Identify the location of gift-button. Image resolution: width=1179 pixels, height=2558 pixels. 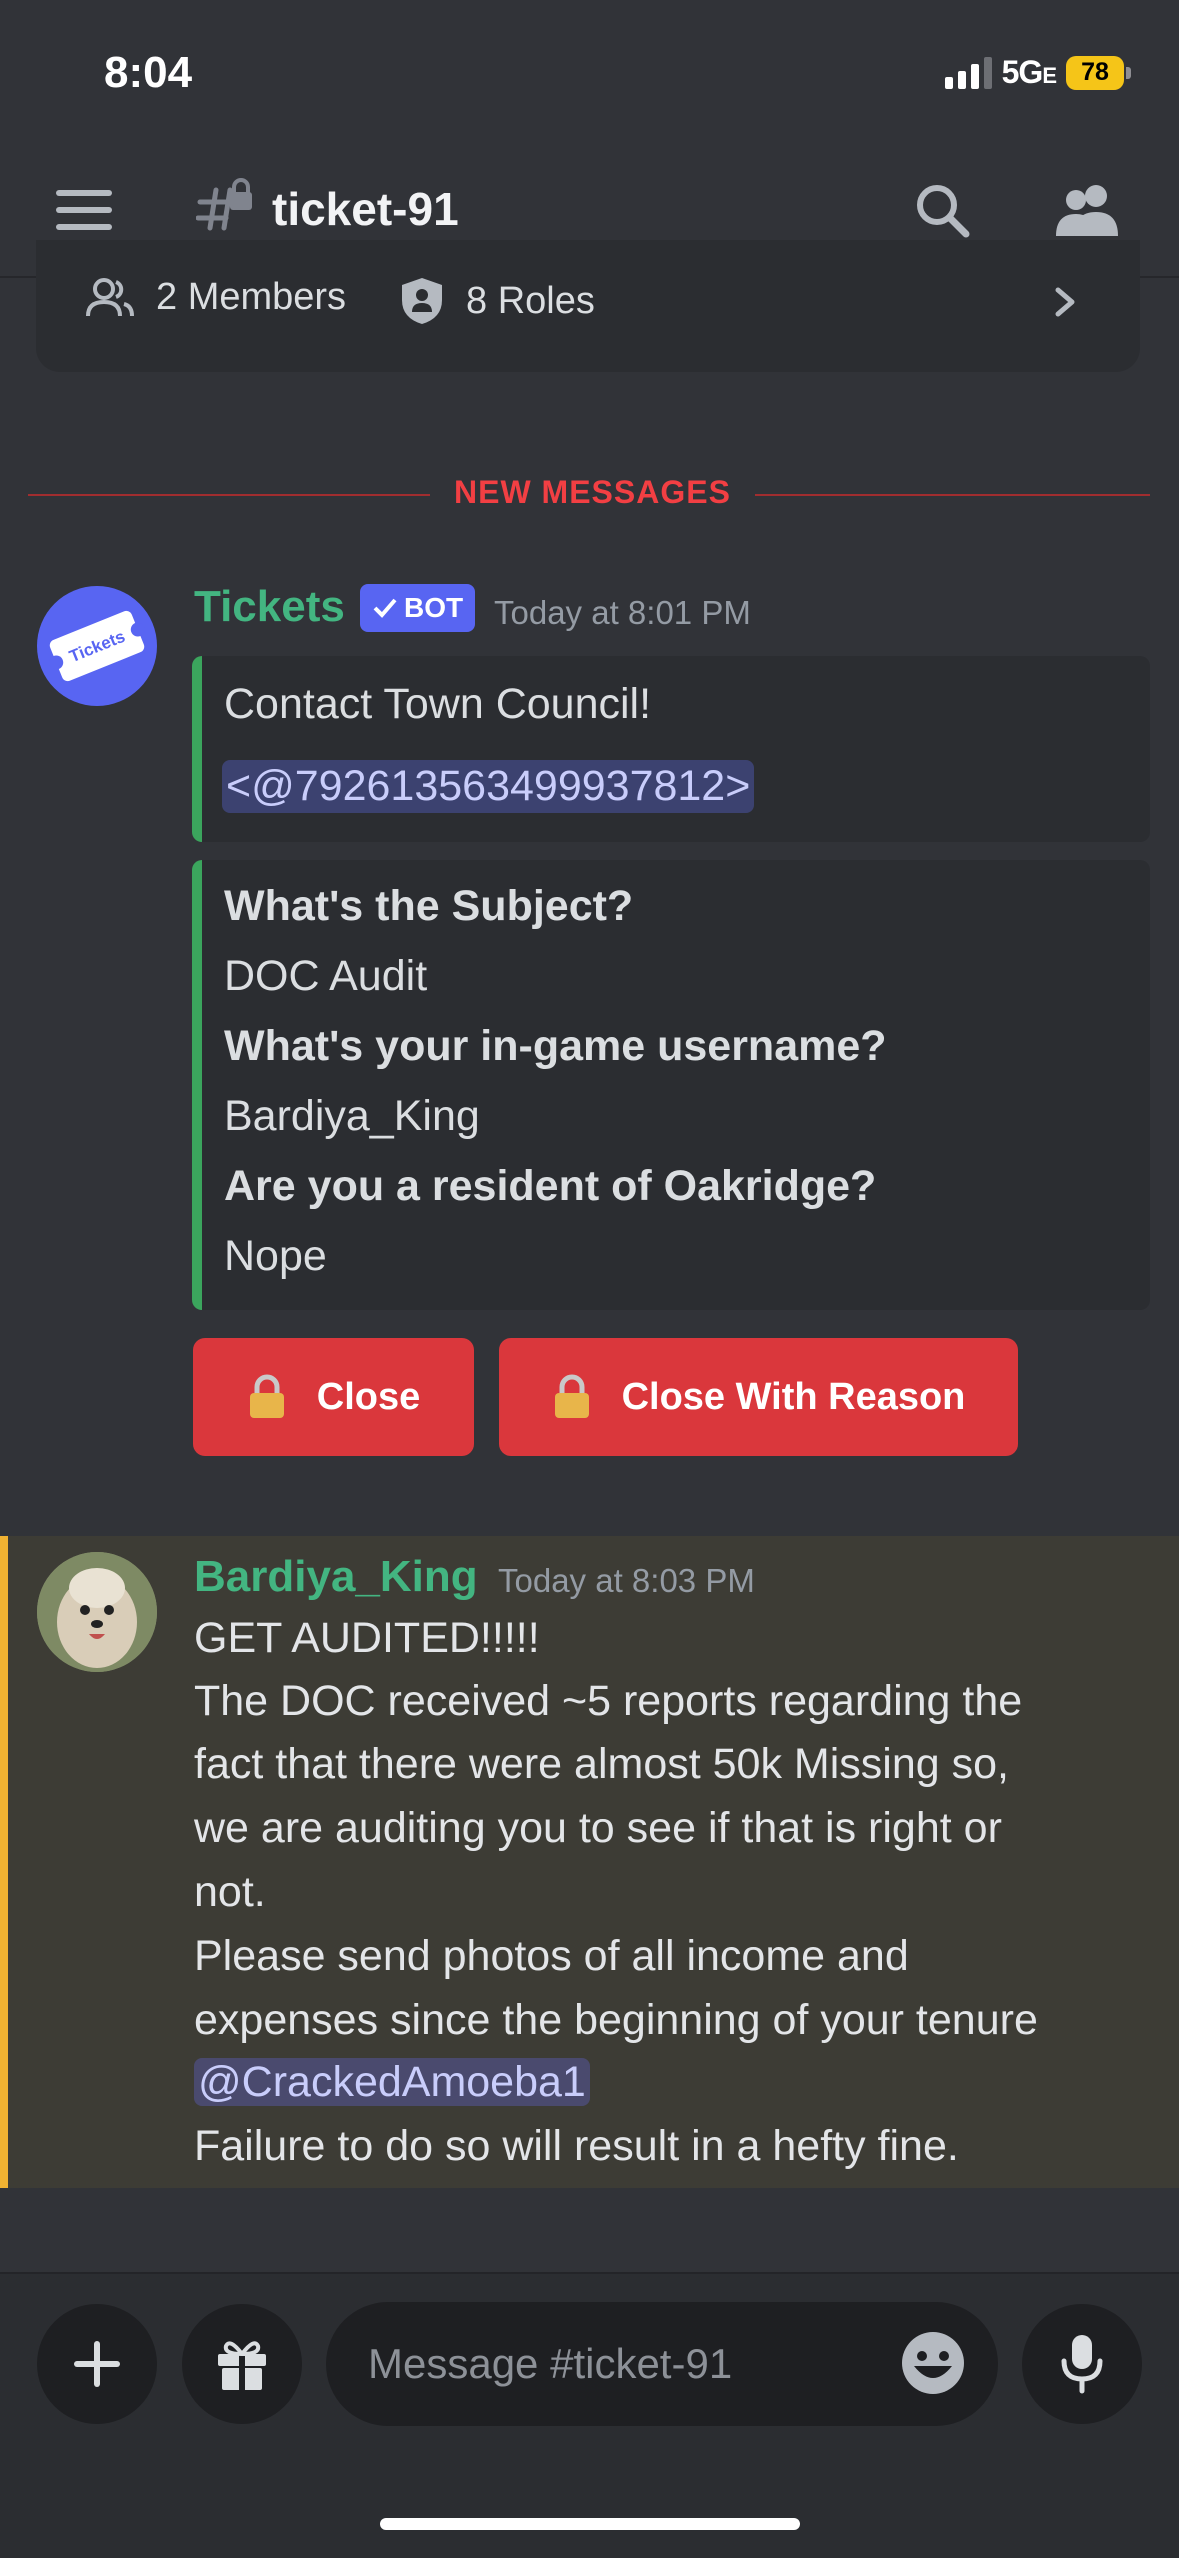
(242, 2364).